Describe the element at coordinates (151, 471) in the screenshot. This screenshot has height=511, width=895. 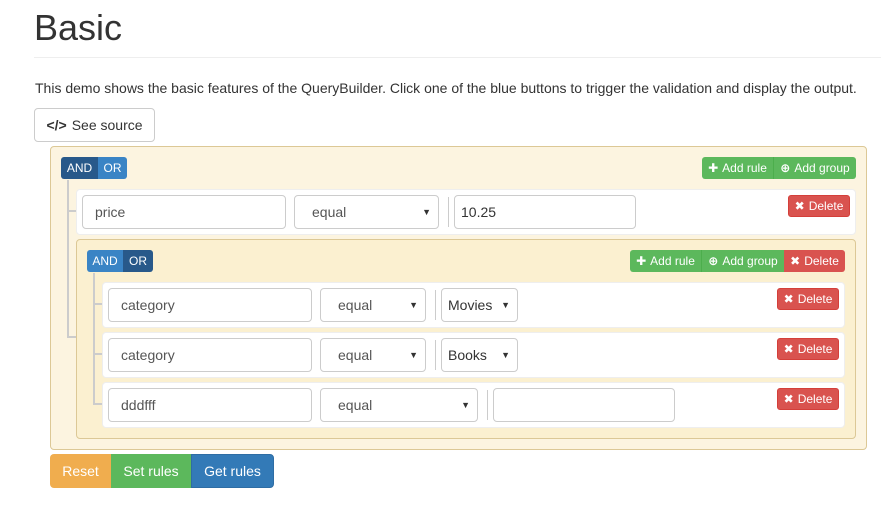
I see `set-rules-button: Set rules` at that location.